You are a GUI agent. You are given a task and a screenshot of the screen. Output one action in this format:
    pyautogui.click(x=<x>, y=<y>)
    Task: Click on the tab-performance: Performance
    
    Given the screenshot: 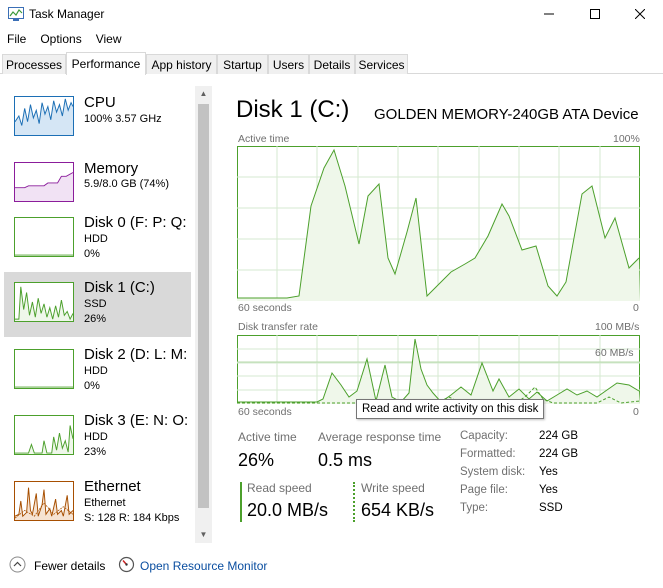 What is the action you would take?
    pyautogui.click(x=106, y=63)
    